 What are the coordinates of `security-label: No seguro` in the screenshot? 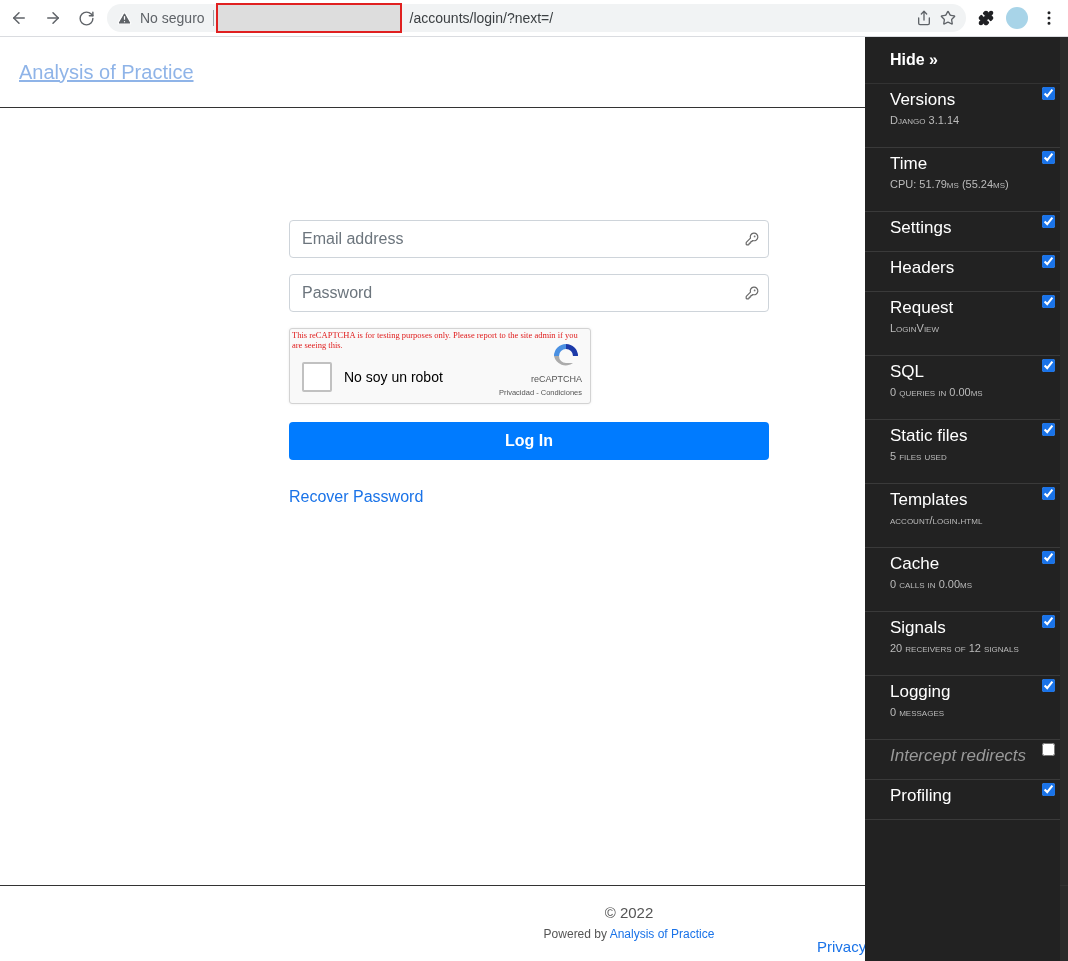 It's located at (172, 18).